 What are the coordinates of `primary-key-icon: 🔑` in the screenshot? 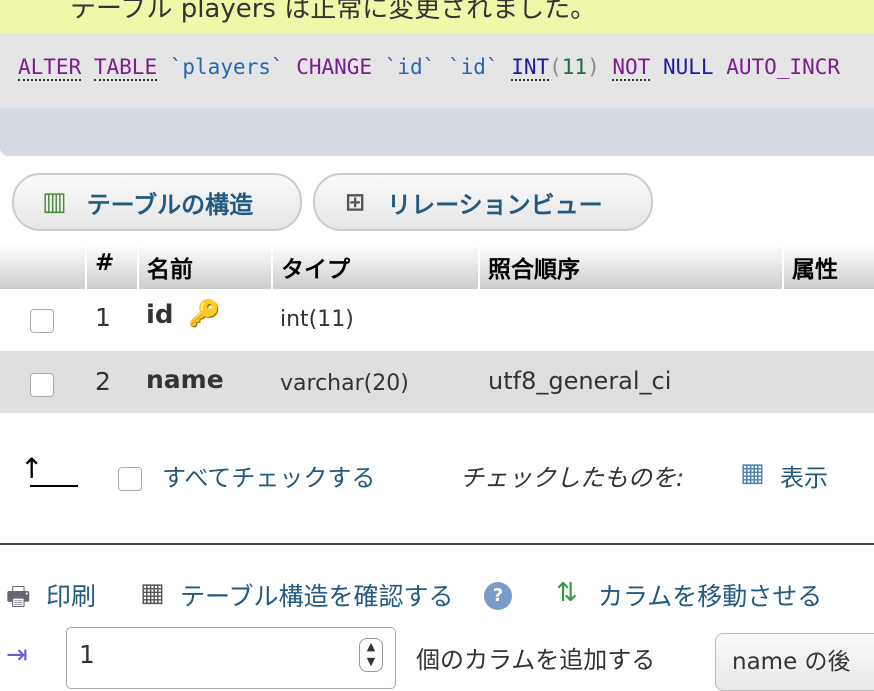 It's located at (204, 314).